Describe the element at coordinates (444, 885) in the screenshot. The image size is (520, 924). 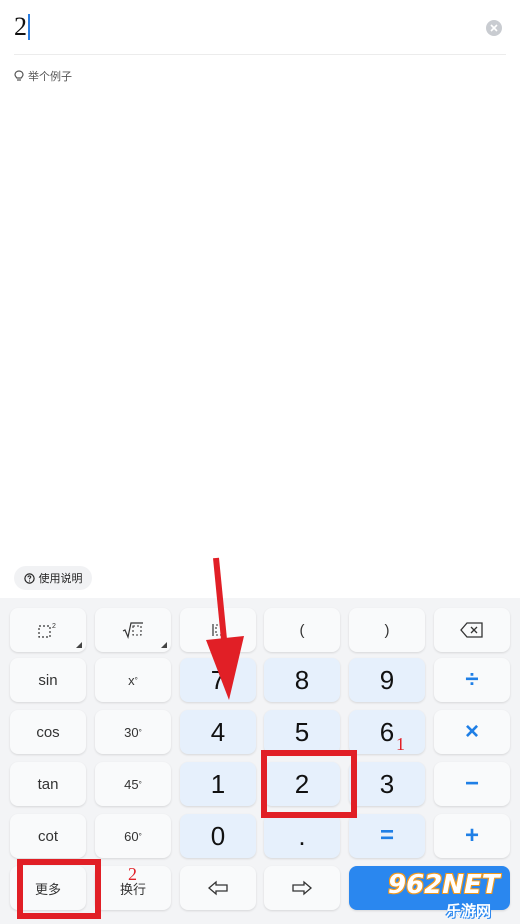
I see `watermark-main: 962NET` at that location.